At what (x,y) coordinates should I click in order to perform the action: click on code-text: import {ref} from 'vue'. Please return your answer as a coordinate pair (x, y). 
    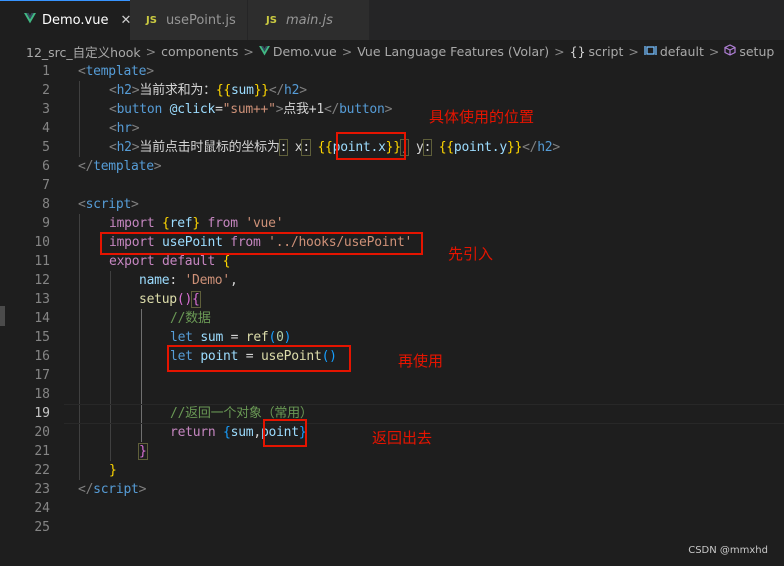
    Looking at the image, I should click on (196, 223).